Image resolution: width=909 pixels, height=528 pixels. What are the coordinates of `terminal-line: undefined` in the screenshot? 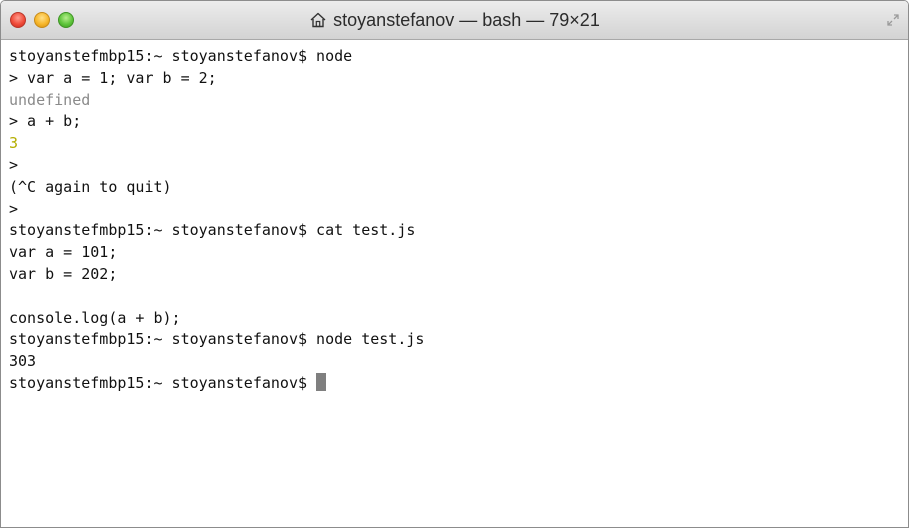 It's located at (50, 99).